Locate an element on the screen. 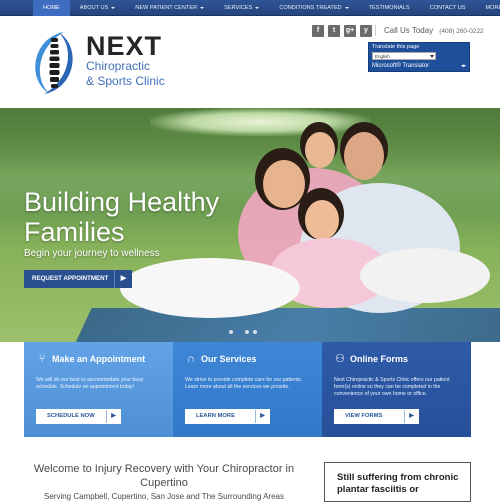 This screenshot has width=500, height=502. slider-dots is located at coordinates (243, 332).